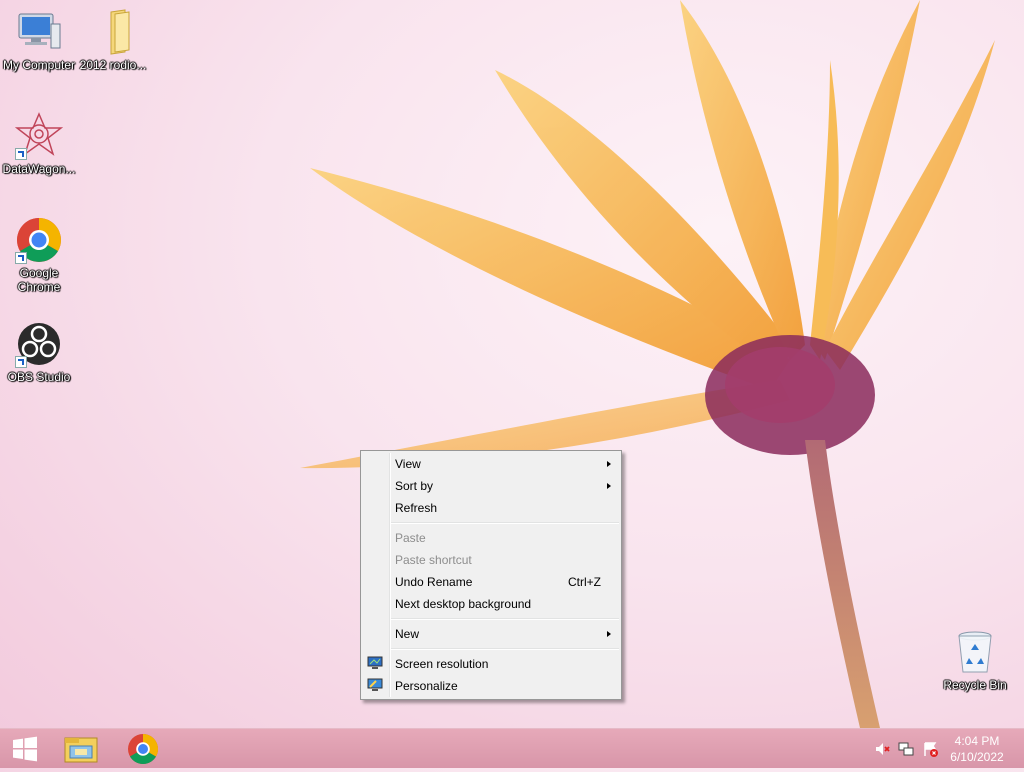 This screenshot has width=1024, height=772. Describe the element at coordinates (39, 136) in the screenshot. I see `datawagon-icon` at that location.